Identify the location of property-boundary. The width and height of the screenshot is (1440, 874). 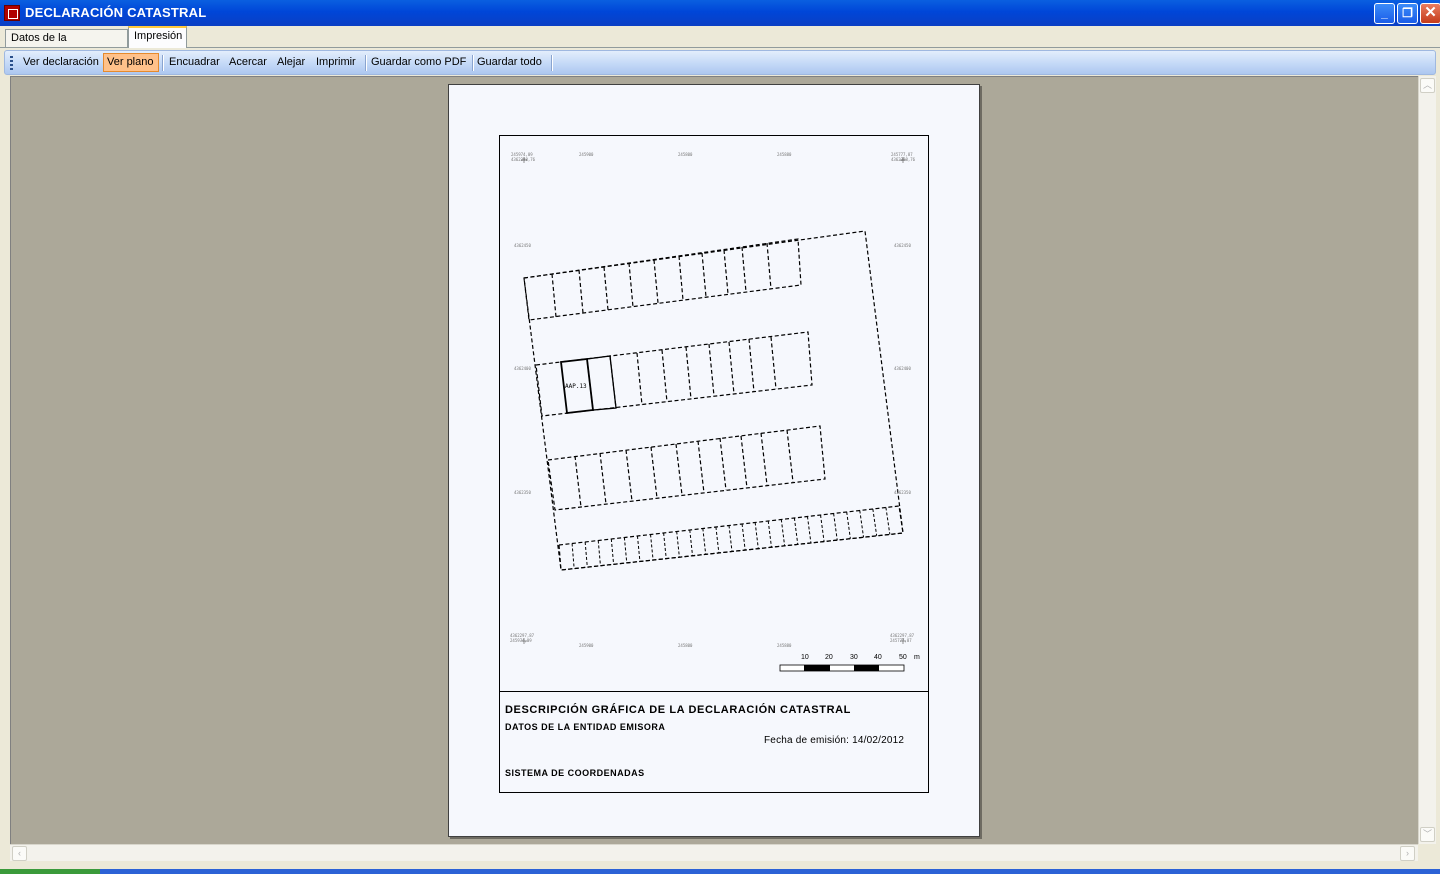
(713, 400).